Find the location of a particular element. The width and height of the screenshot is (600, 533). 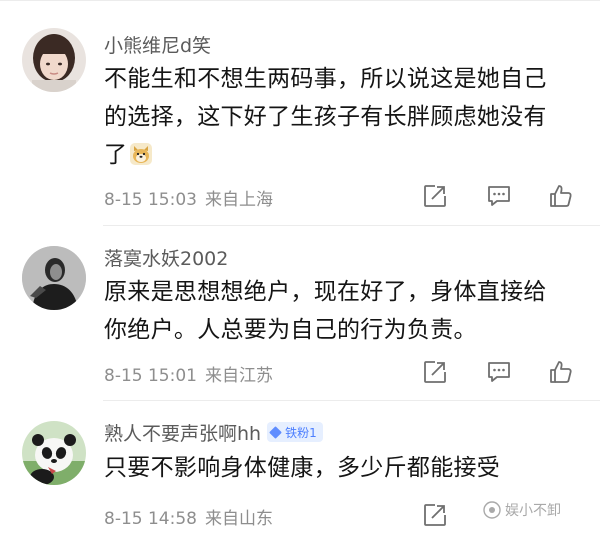

avatar-woman-image is located at coordinates (54, 60).